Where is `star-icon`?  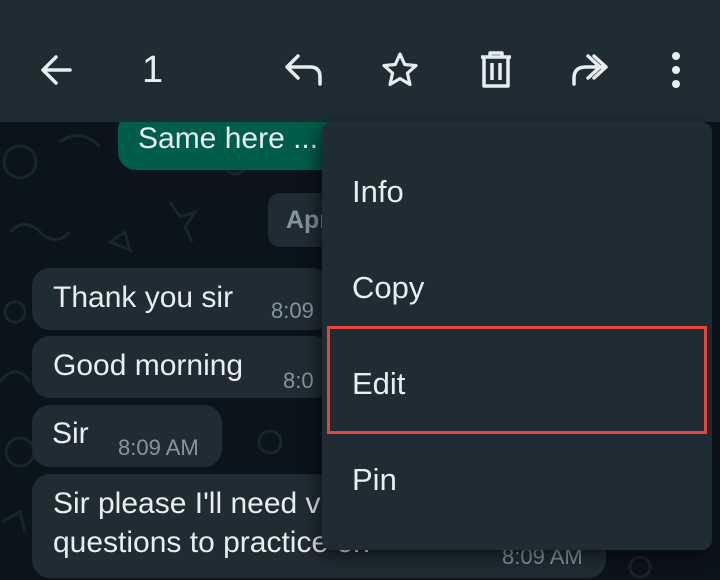 star-icon is located at coordinates (400, 70).